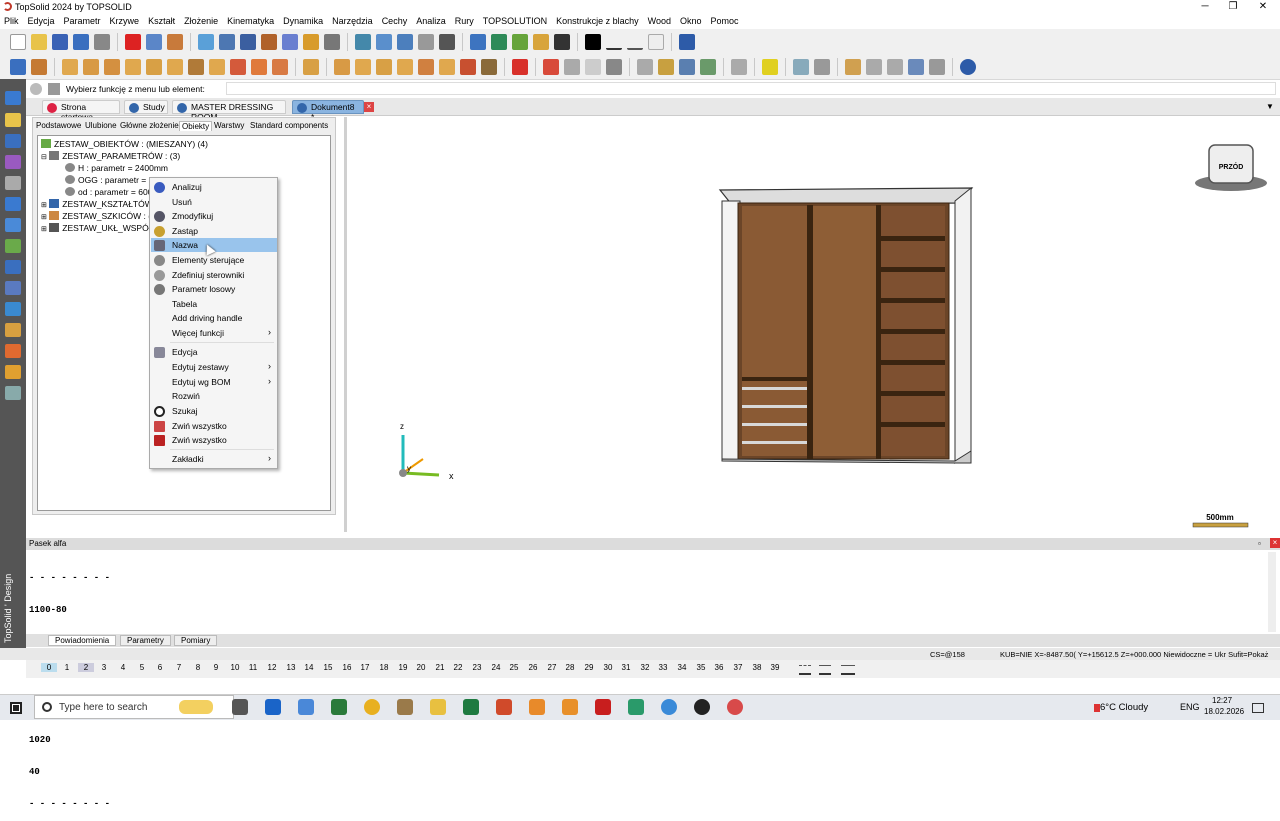  I want to click on layers-icon, so click(290, 41).